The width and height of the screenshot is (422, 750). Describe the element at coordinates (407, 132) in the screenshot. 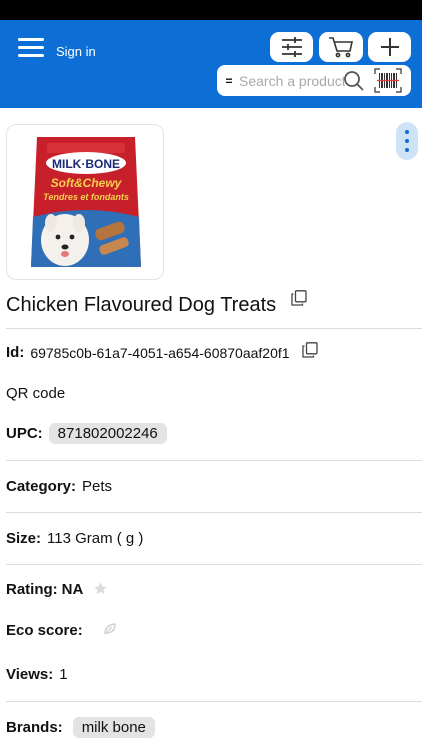

I see `vertical-dots-icon` at that location.